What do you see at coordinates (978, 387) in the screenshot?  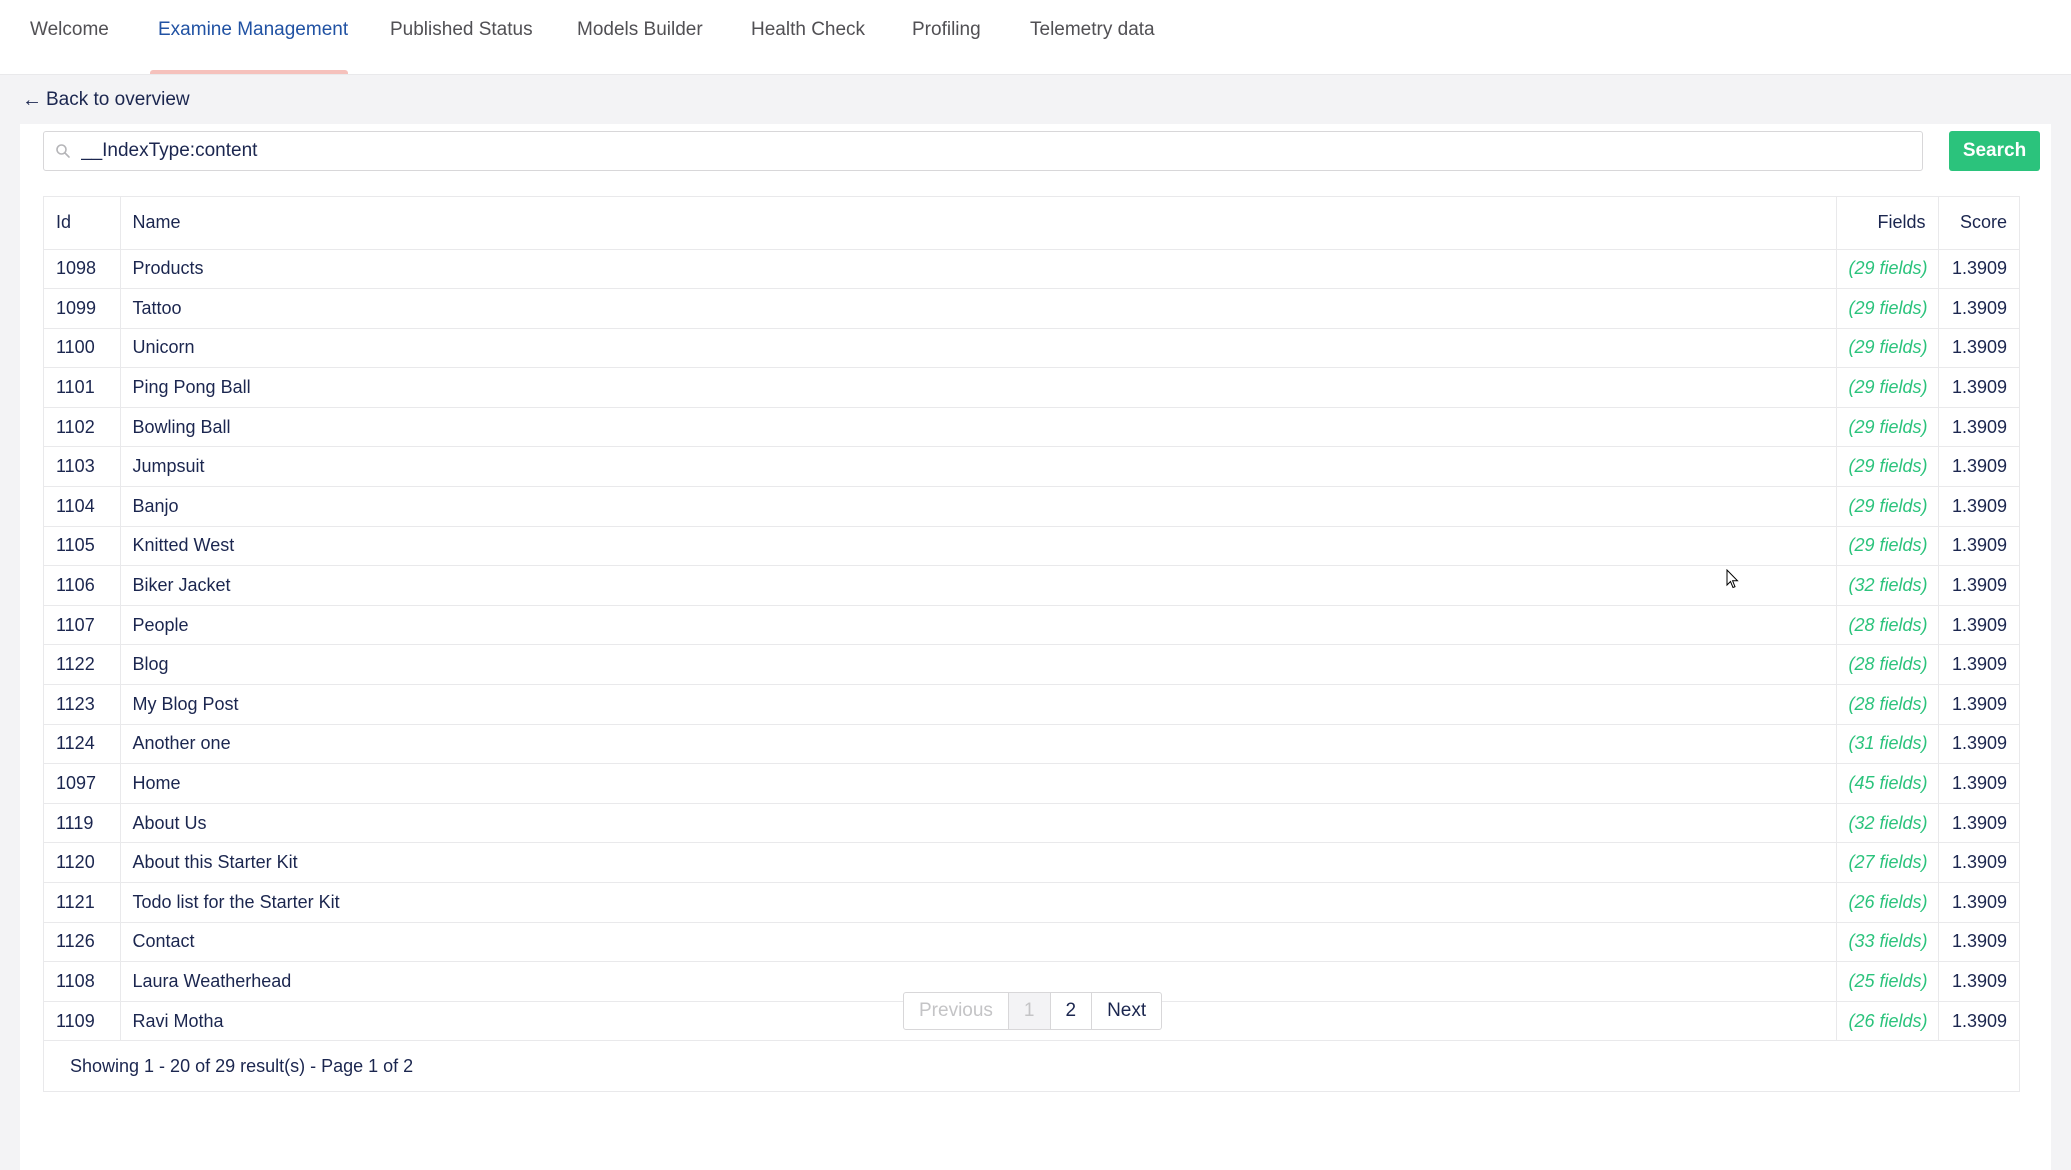 I see `row-name: Ping Pong Ball` at bounding box center [978, 387].